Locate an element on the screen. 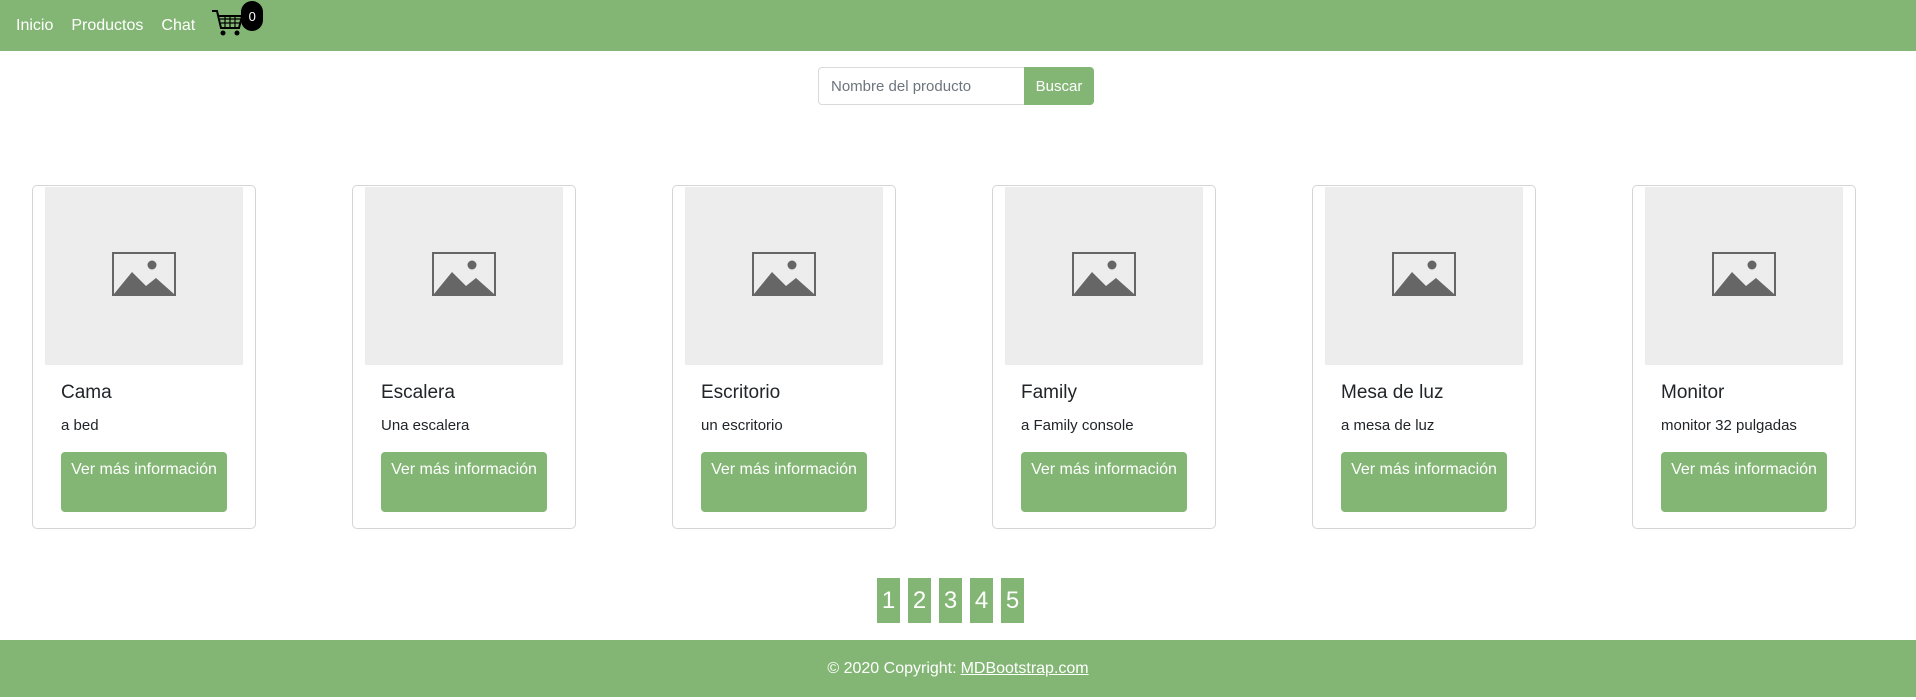  search-form: Buscar is located at coordinates (956, 86).